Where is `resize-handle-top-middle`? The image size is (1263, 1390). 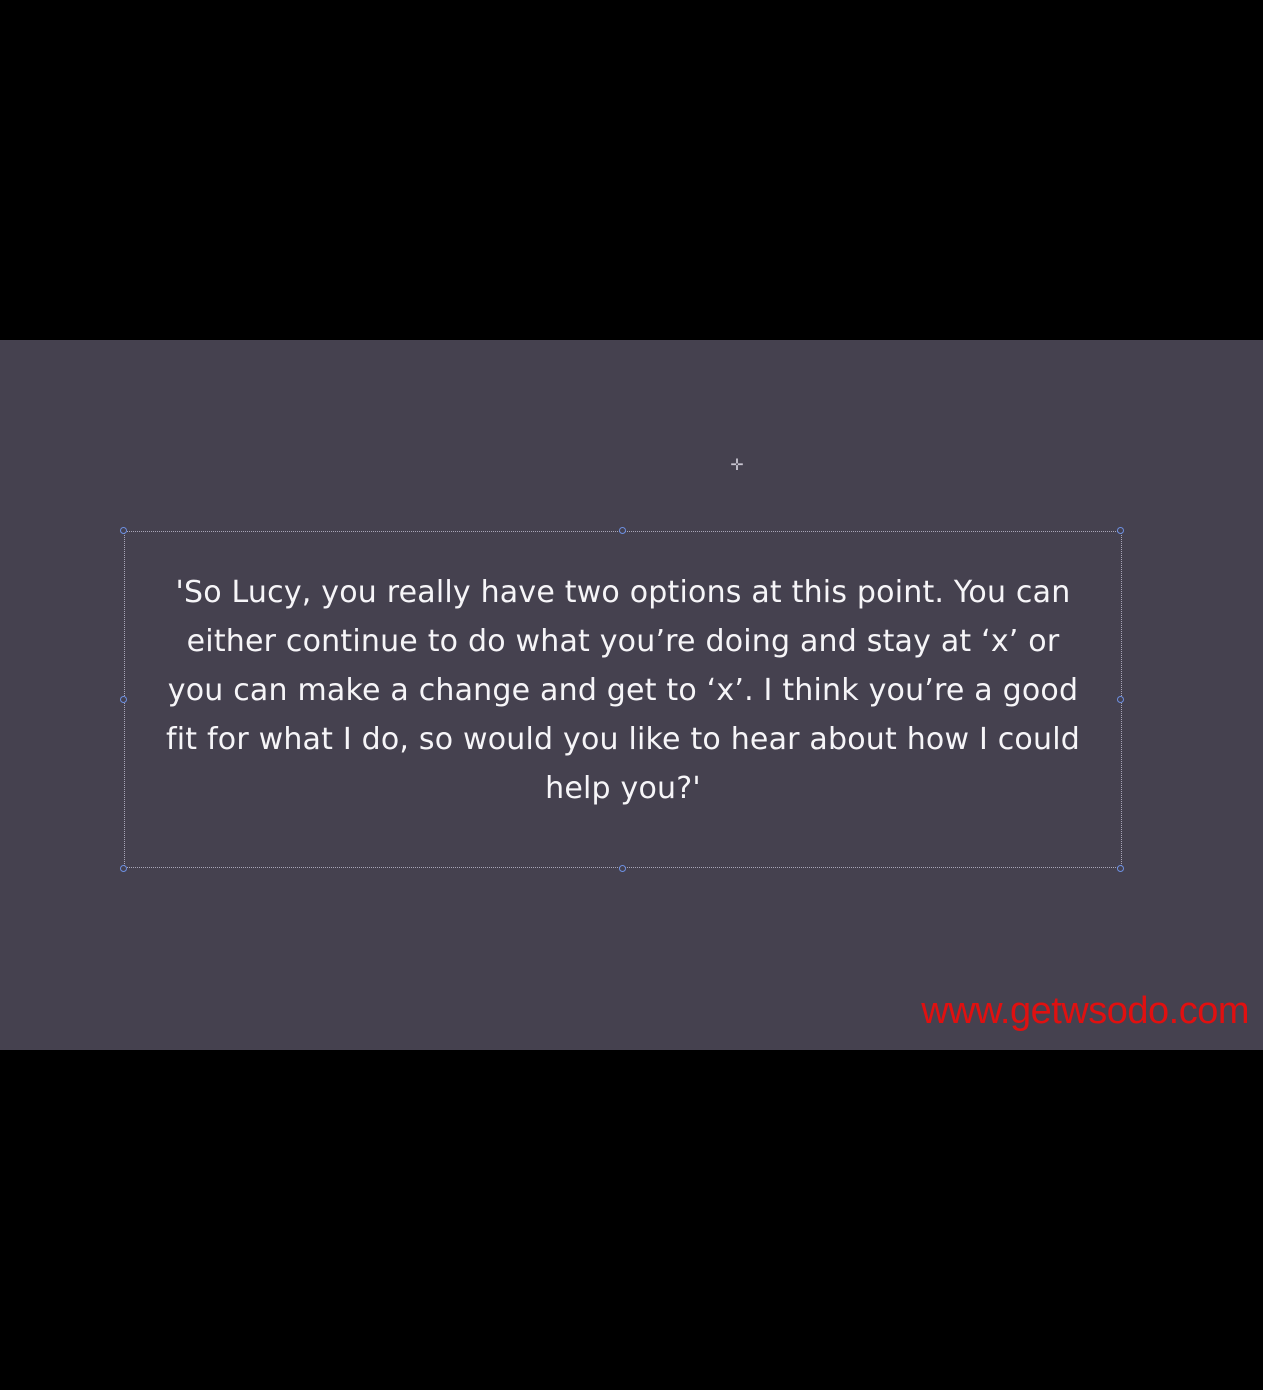
resize-handle-top-middle is located at coordinates (622, 530).